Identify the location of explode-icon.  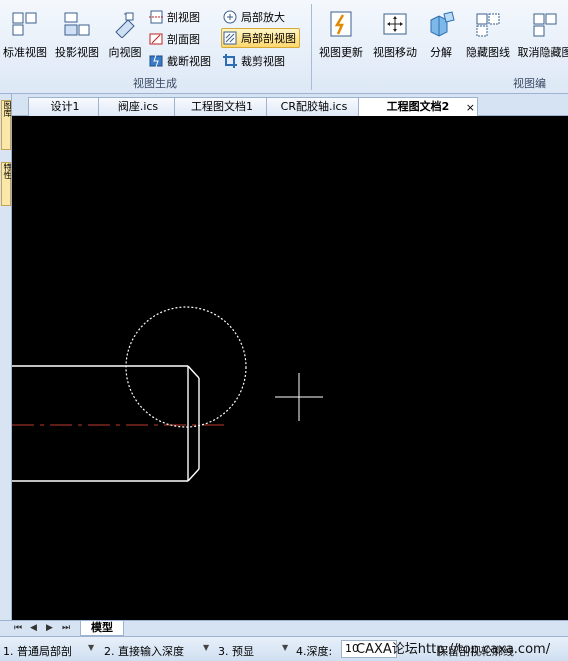
(442, 24).